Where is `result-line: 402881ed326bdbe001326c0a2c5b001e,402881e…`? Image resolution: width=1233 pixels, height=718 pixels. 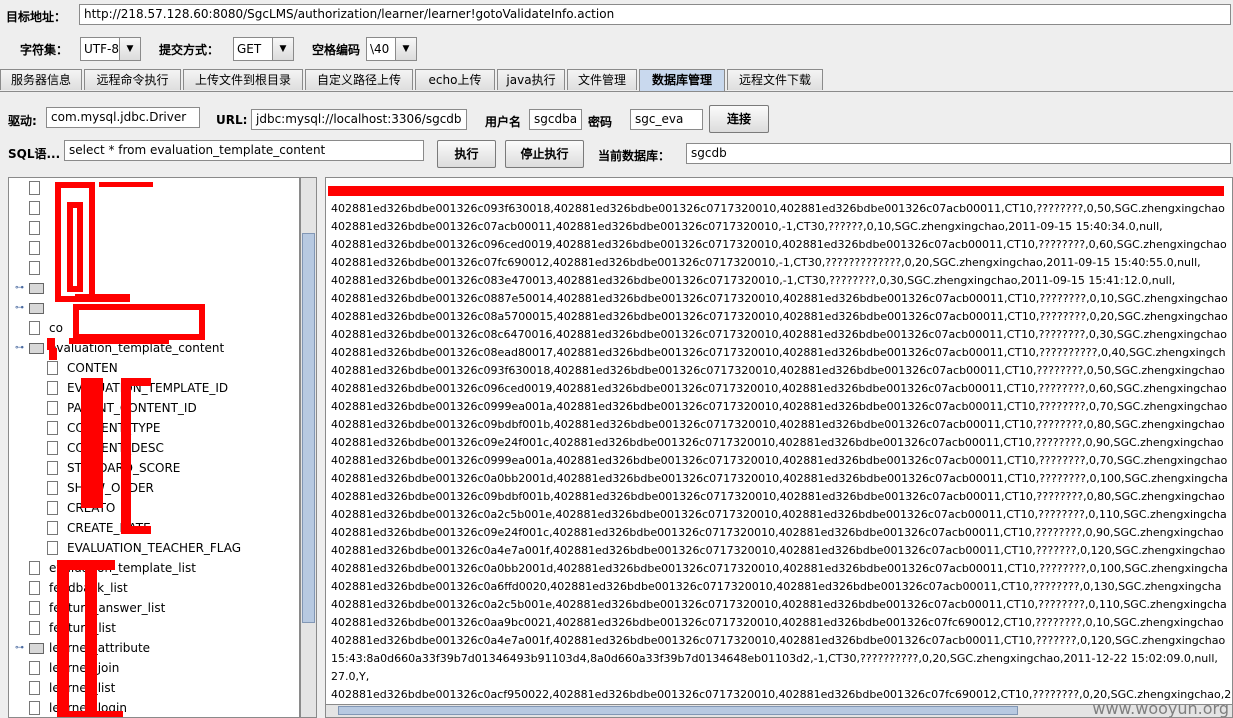
result-line: 402881ed326bdbe001326c0a2c5b001e,402881e… is located at coordinates (779, 514).